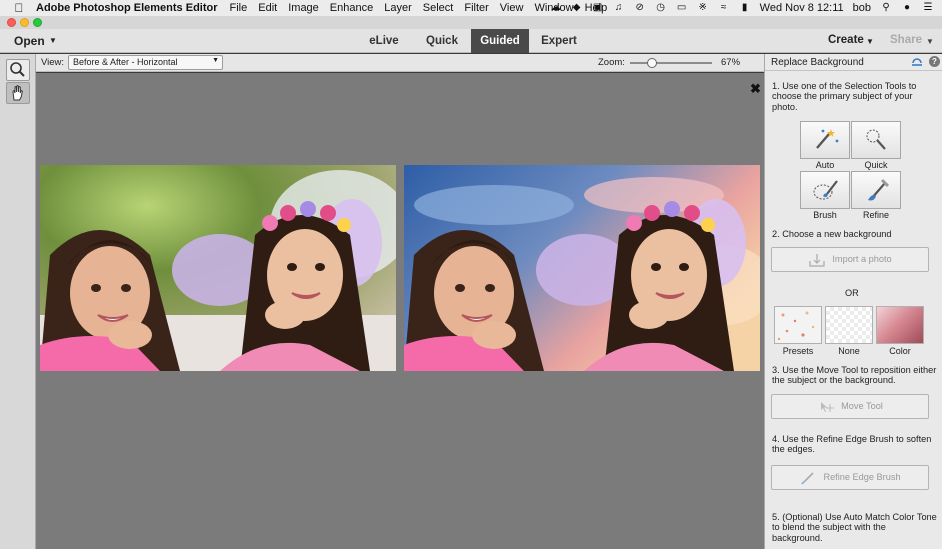 The image size is (942, 549). I want to click on menu-edit: Edit, so click(267, 8).